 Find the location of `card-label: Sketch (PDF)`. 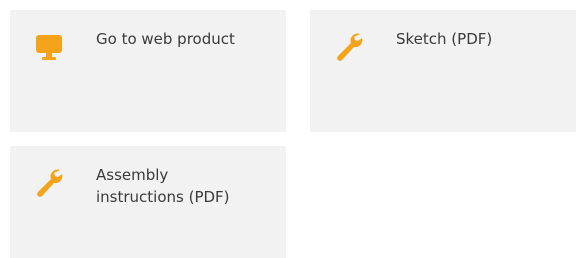

card-label: Sketch (PDF) is located at coordinates (444, 39).